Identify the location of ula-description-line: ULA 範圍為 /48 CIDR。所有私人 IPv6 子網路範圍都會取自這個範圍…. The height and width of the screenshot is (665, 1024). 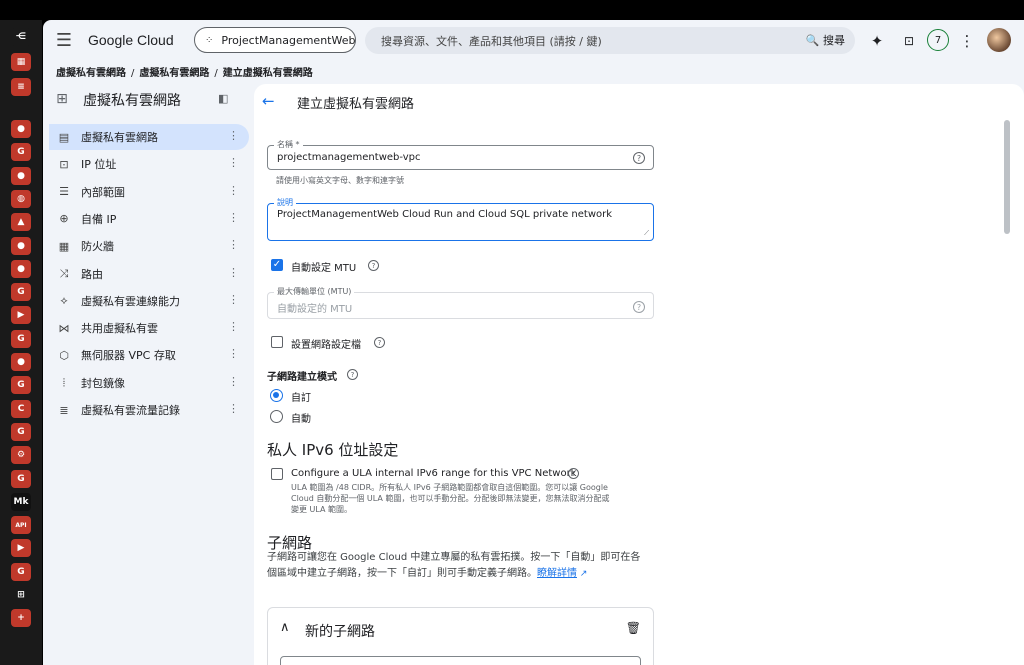
(449, 487).